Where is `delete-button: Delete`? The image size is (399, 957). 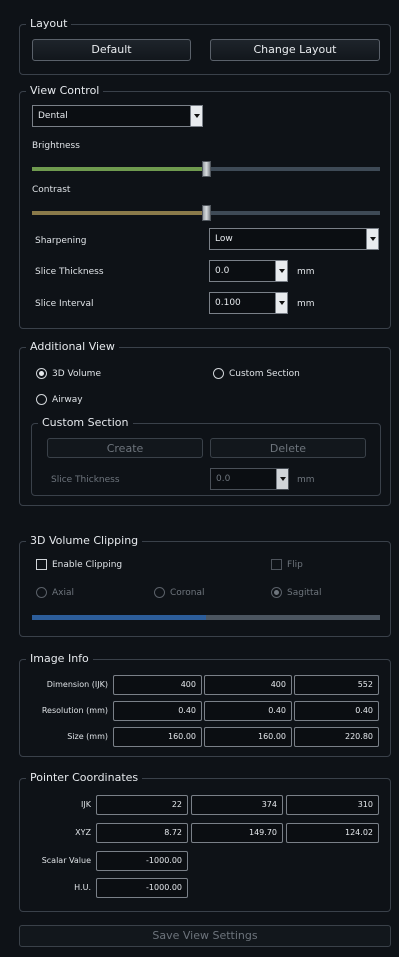
delete-button: Delete is located at coordinates (288, 448).